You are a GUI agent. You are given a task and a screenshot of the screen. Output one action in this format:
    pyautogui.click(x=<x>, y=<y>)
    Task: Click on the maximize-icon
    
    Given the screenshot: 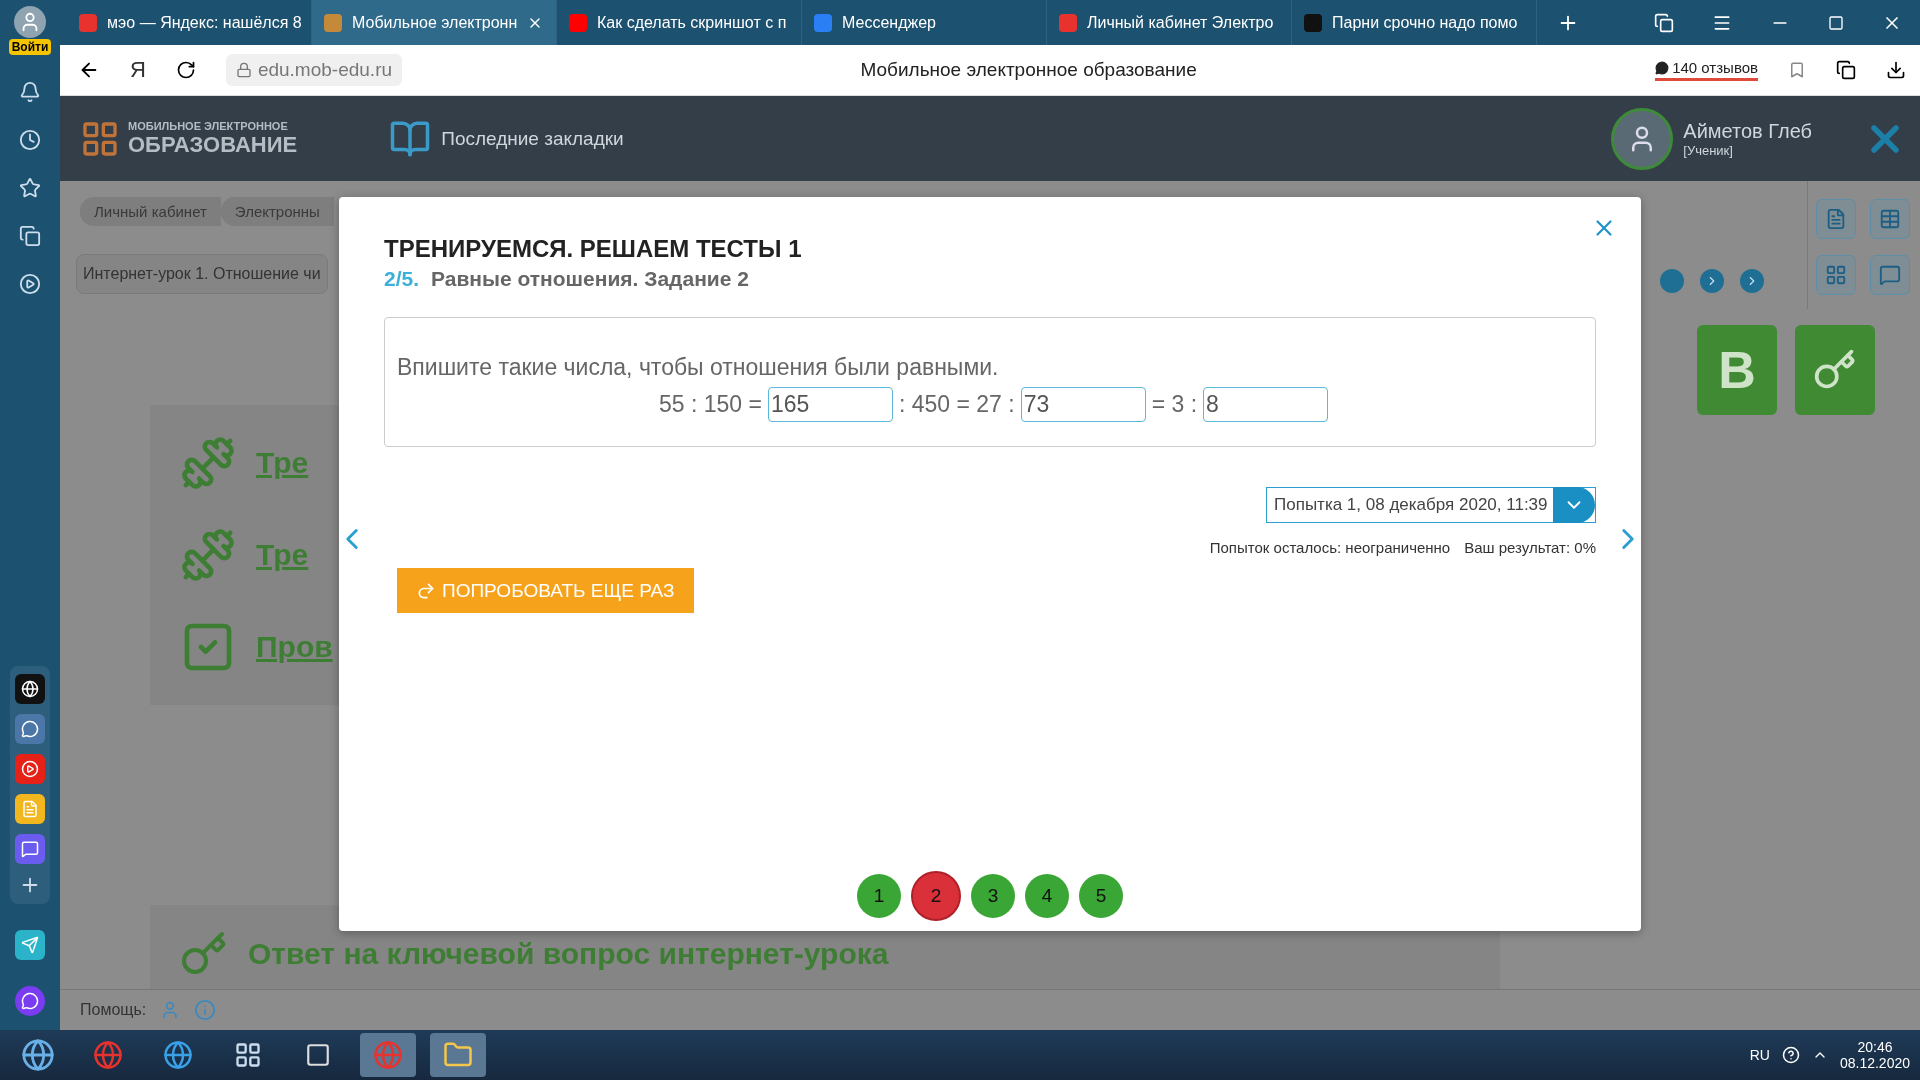 What is the action you would take?
    pyautogui.click(x=1836, y=22)
    